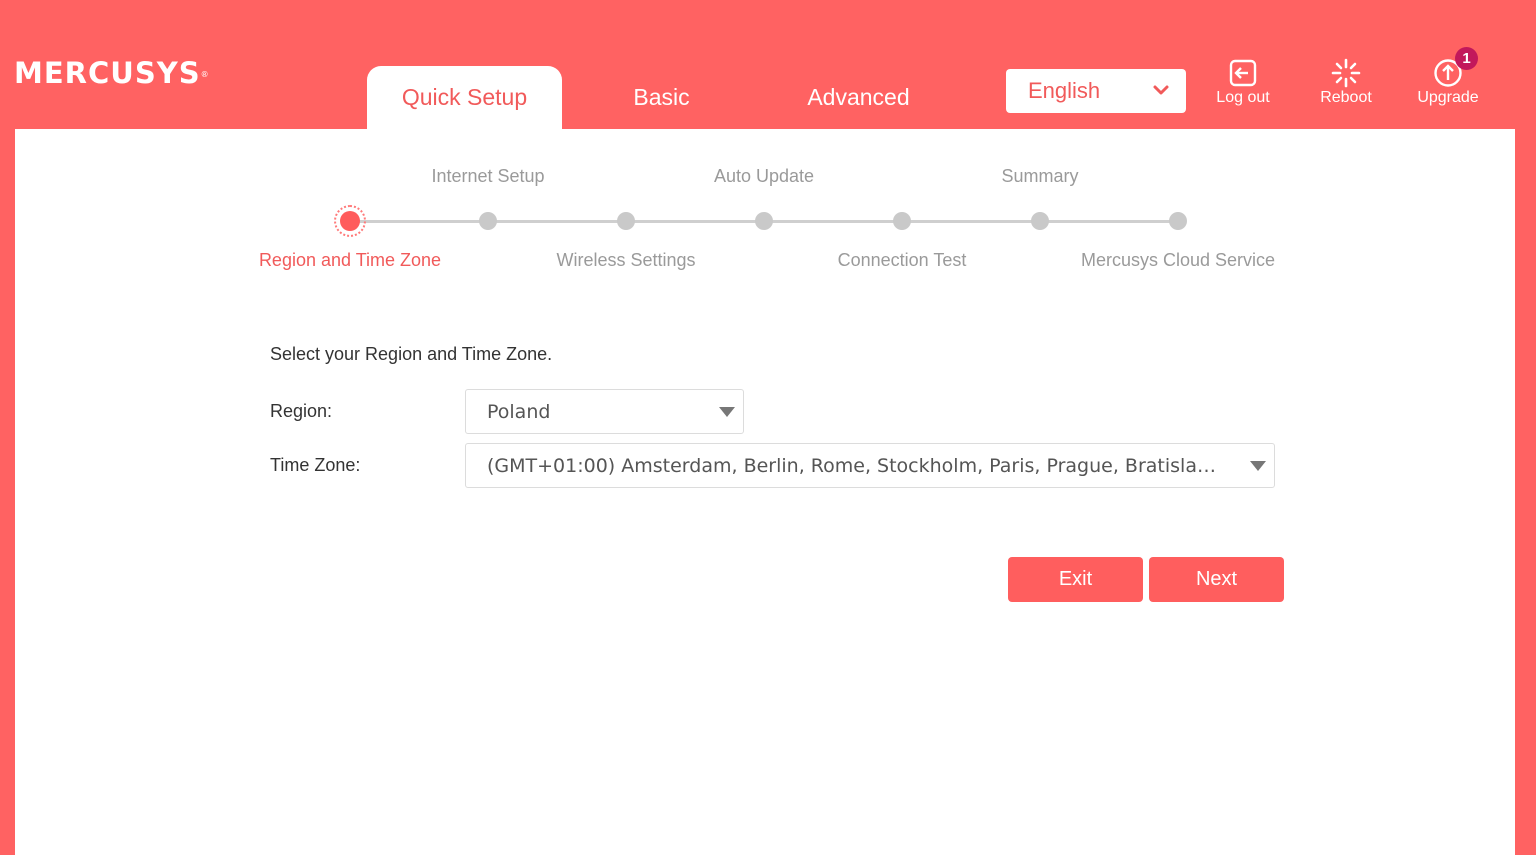 The height and width of the screenshot is (855, 1536). Describe the element at coordinates (350, 221) in the screenshot. I see `step-dot-region` at that location.